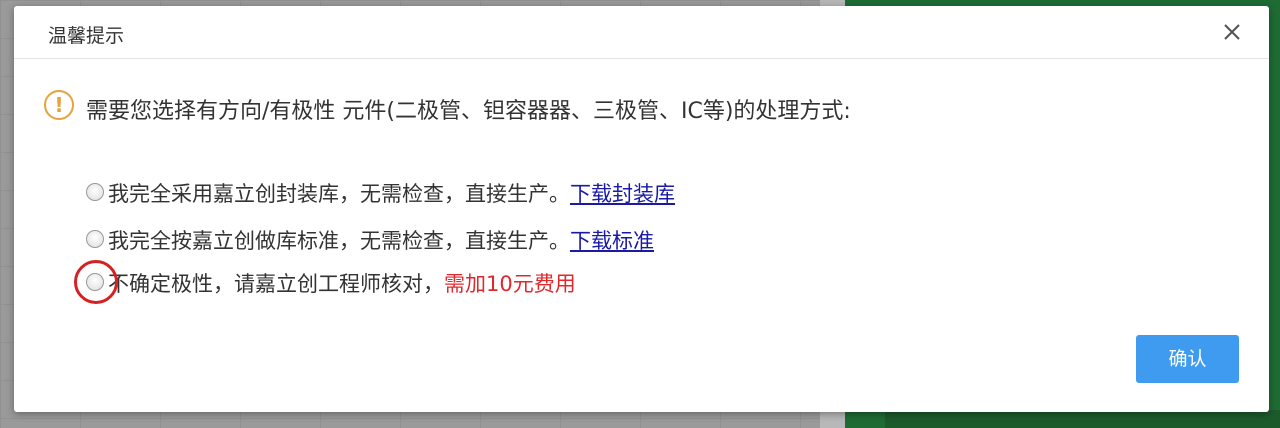 The height and width of the screenshot is (428, 1280). Describe the element at coordinates (510, 284) in the screenshot. I see `extra-fee-text: 需加10元费用` at that location.